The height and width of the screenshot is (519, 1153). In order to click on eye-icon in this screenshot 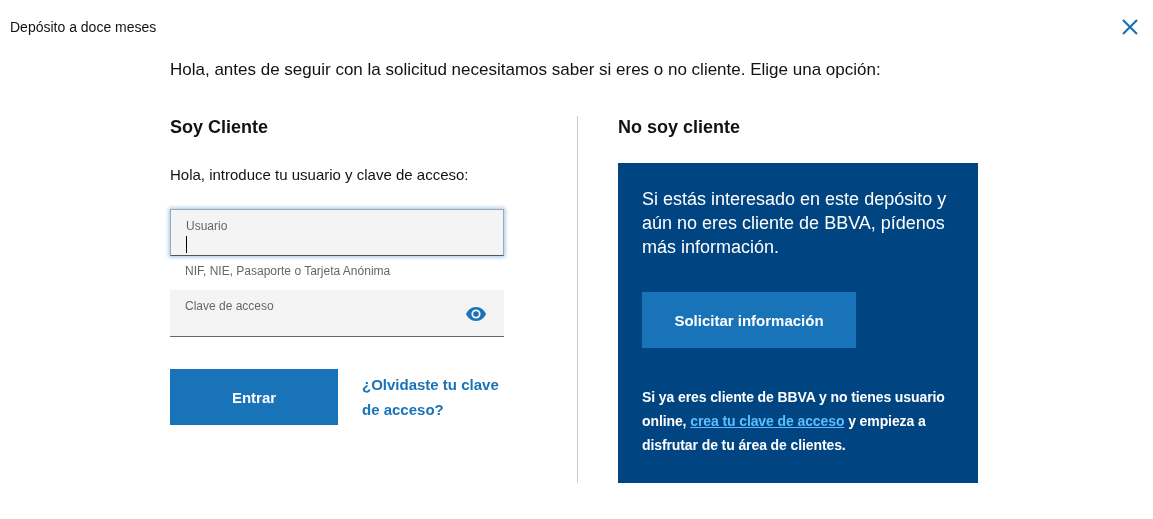, I will do `click(476, 314)`.